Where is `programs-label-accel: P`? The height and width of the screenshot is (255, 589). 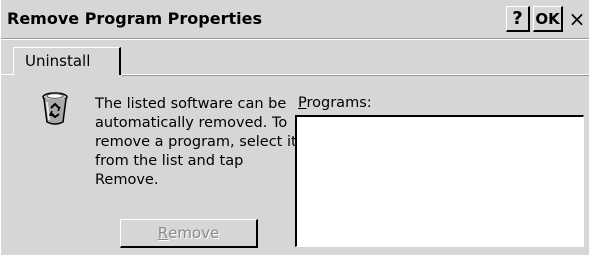
programs-label-accel: P is located at coordinates (302, 103).